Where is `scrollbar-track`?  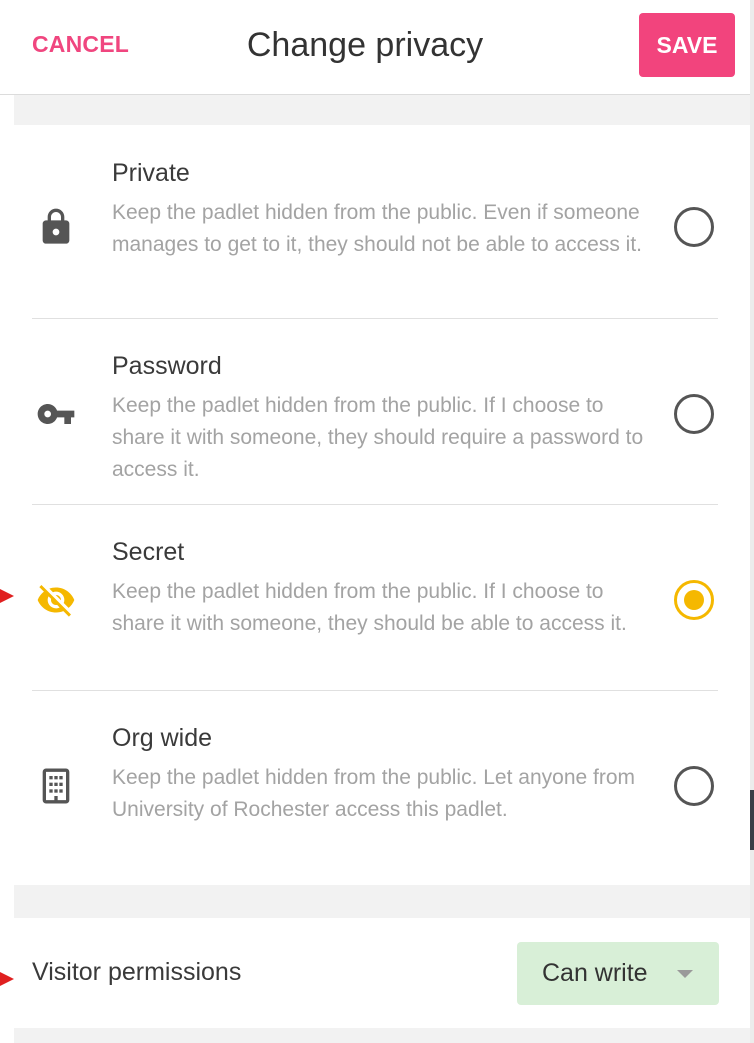
scrollbar-track is located at coordinates (752, 521).